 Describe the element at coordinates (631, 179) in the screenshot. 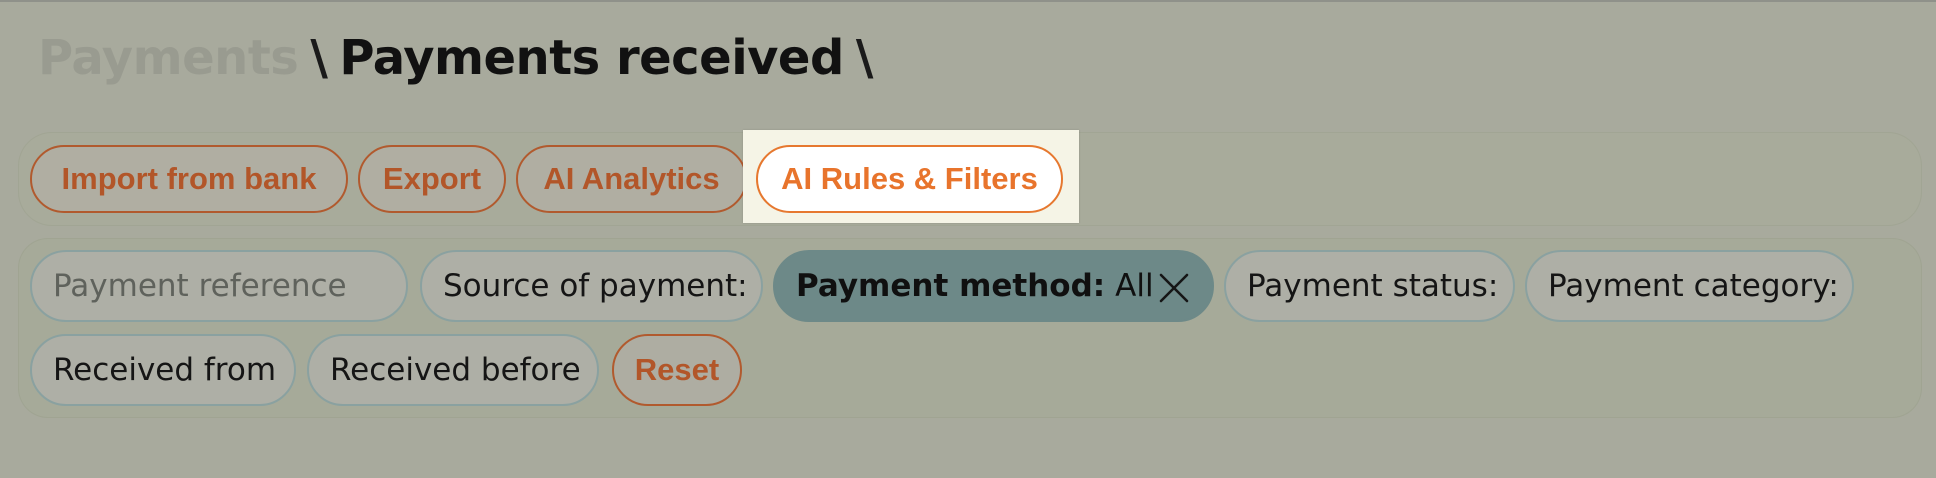

I see `ai-analytics-button: AI Analytics` at that location.